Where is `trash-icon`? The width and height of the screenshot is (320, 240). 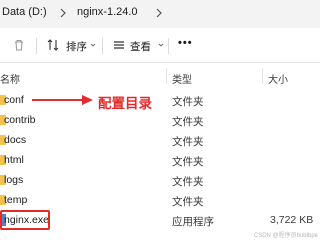 trash-icon is located at coordinates (19, 45).